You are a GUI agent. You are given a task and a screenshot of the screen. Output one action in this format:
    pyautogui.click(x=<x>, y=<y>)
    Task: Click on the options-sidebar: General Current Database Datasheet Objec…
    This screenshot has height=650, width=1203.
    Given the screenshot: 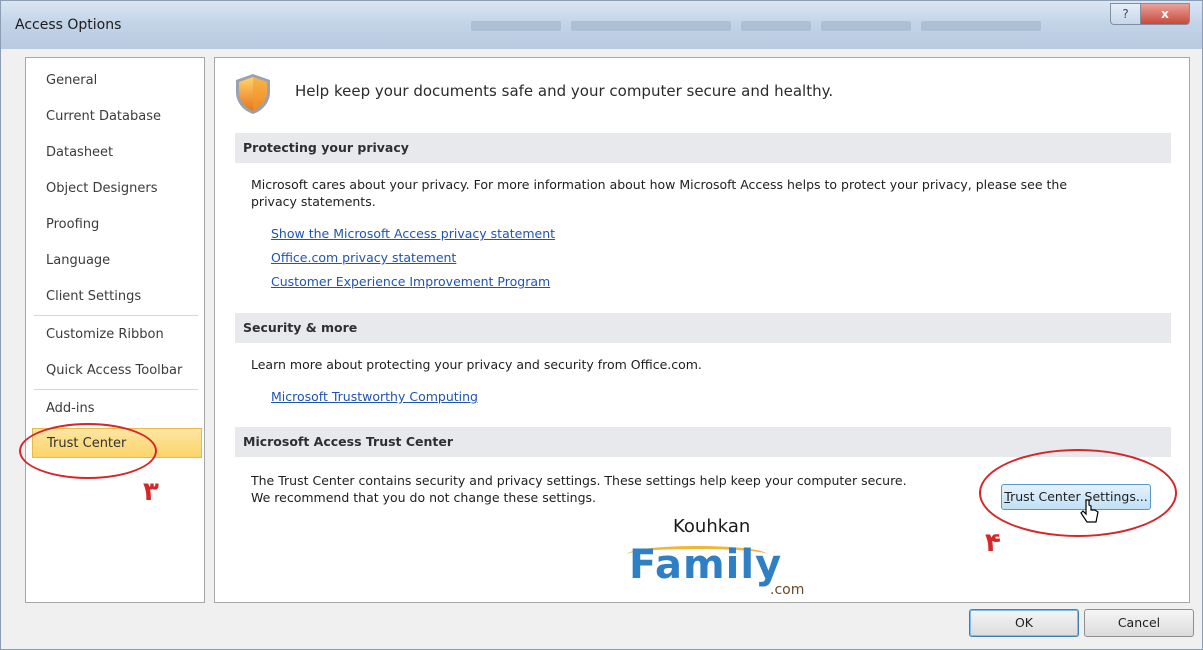 What is the action you would take?
    pyautogui.click(x=115, y=330)
    